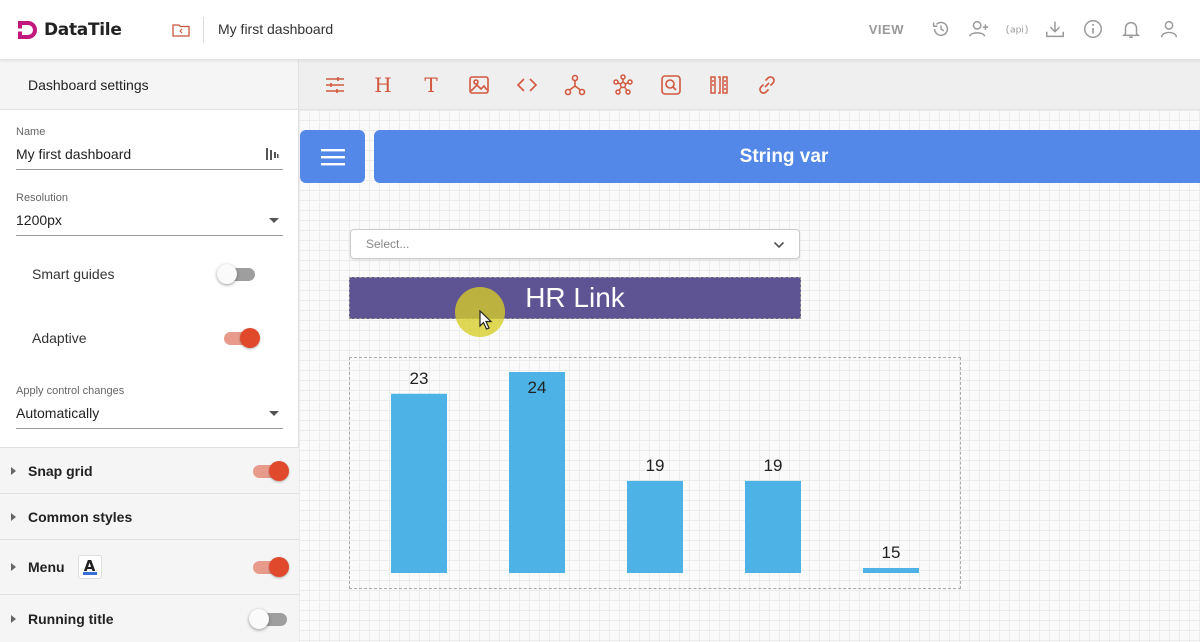 The height and width of the screenshot is (642, 1200). I want to click on graph-icon, so click(575, 85).